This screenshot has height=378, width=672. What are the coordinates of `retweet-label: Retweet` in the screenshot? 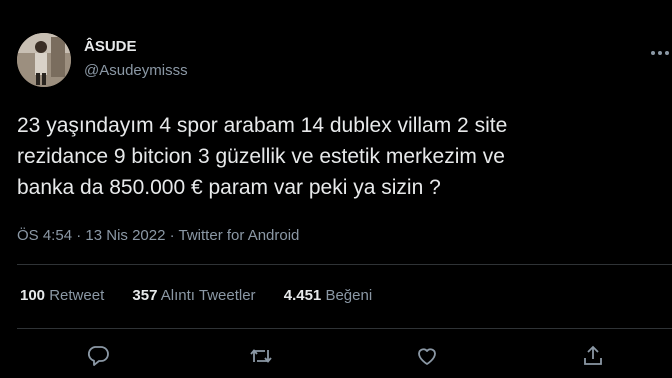 It's located at (77, 295).